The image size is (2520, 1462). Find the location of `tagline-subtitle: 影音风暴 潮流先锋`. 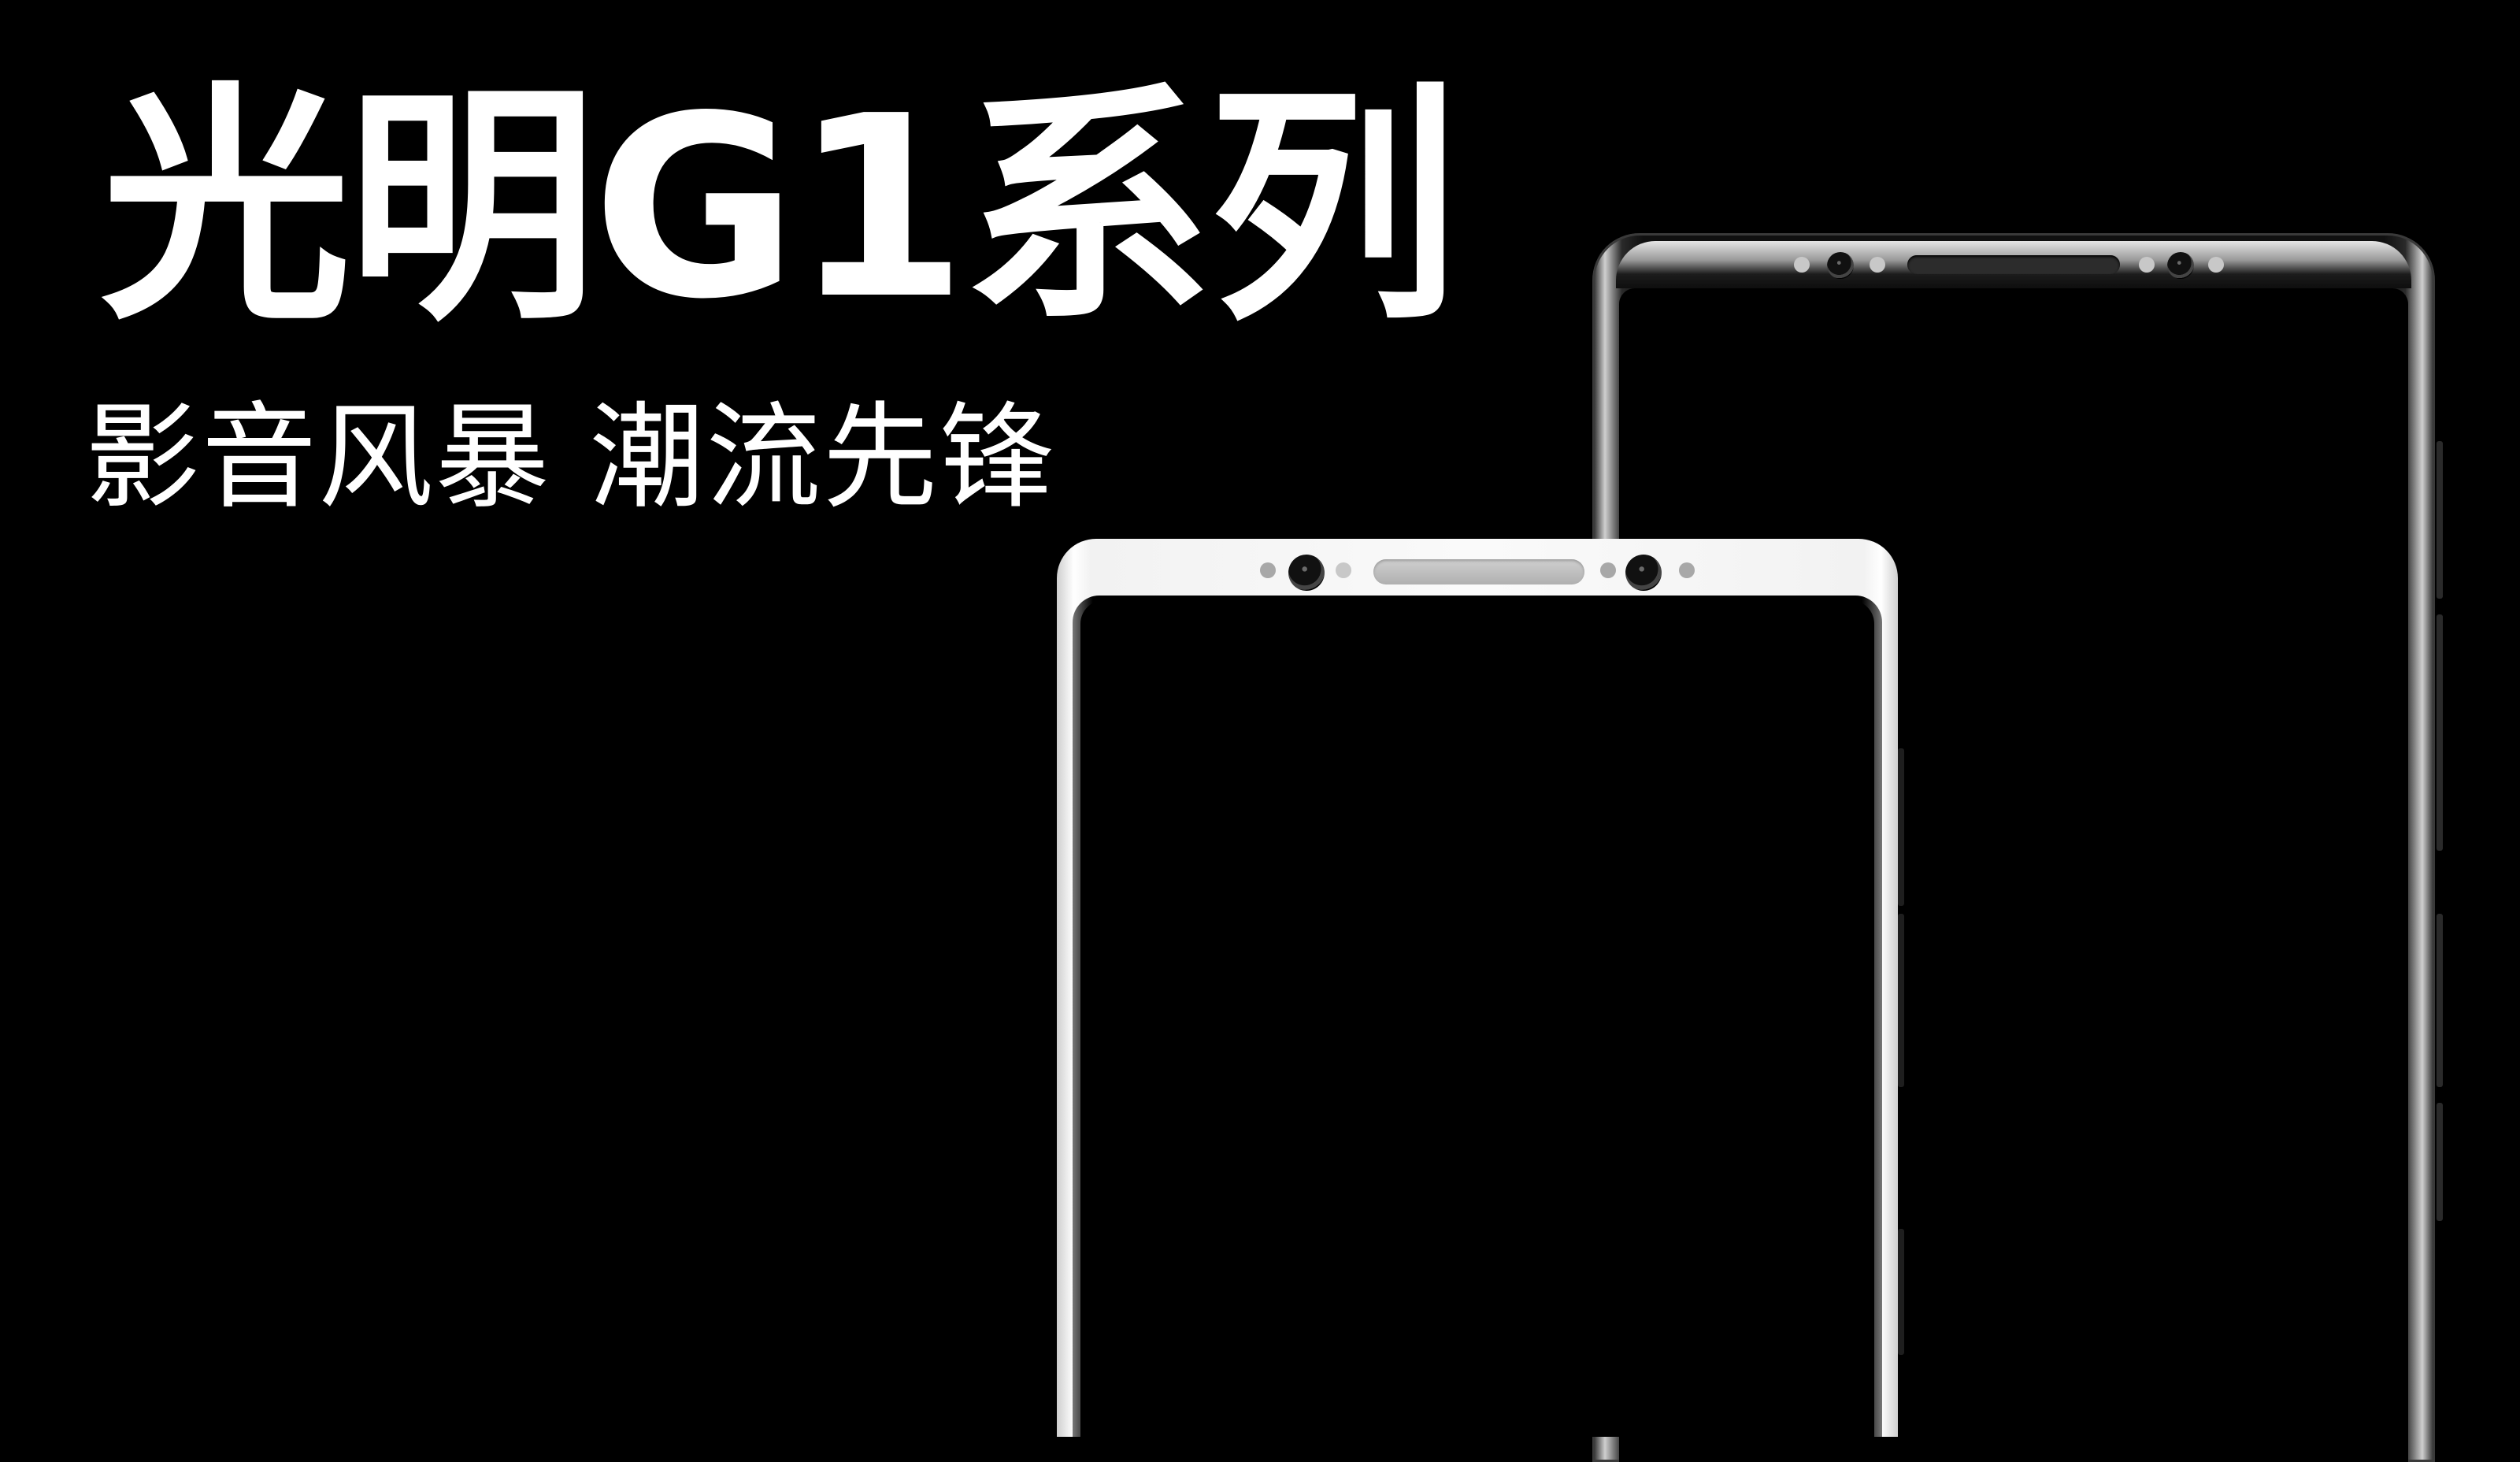

tagline-subtitle: 影音风暴 潮流先锋 is located at coordinates (570, 458).